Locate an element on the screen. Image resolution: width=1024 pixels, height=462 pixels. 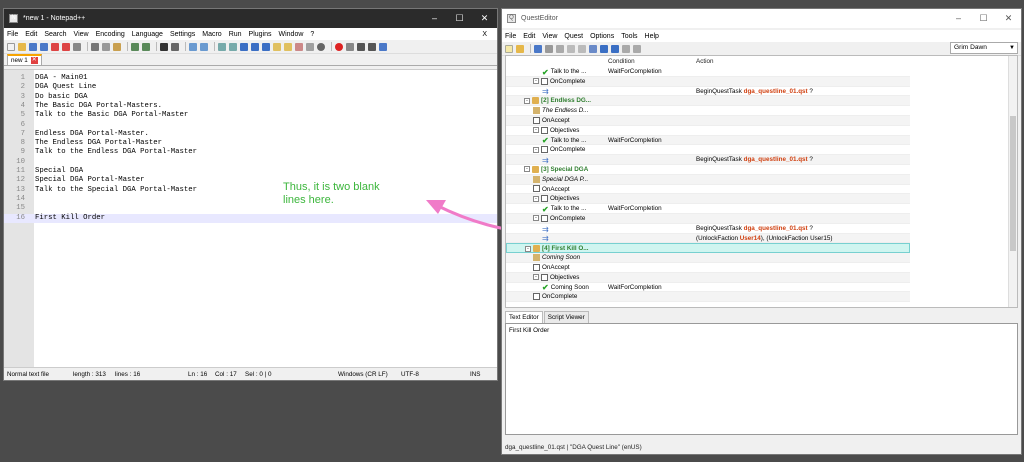
tree-row: Coming Soon is located at coordinates (708, 258).